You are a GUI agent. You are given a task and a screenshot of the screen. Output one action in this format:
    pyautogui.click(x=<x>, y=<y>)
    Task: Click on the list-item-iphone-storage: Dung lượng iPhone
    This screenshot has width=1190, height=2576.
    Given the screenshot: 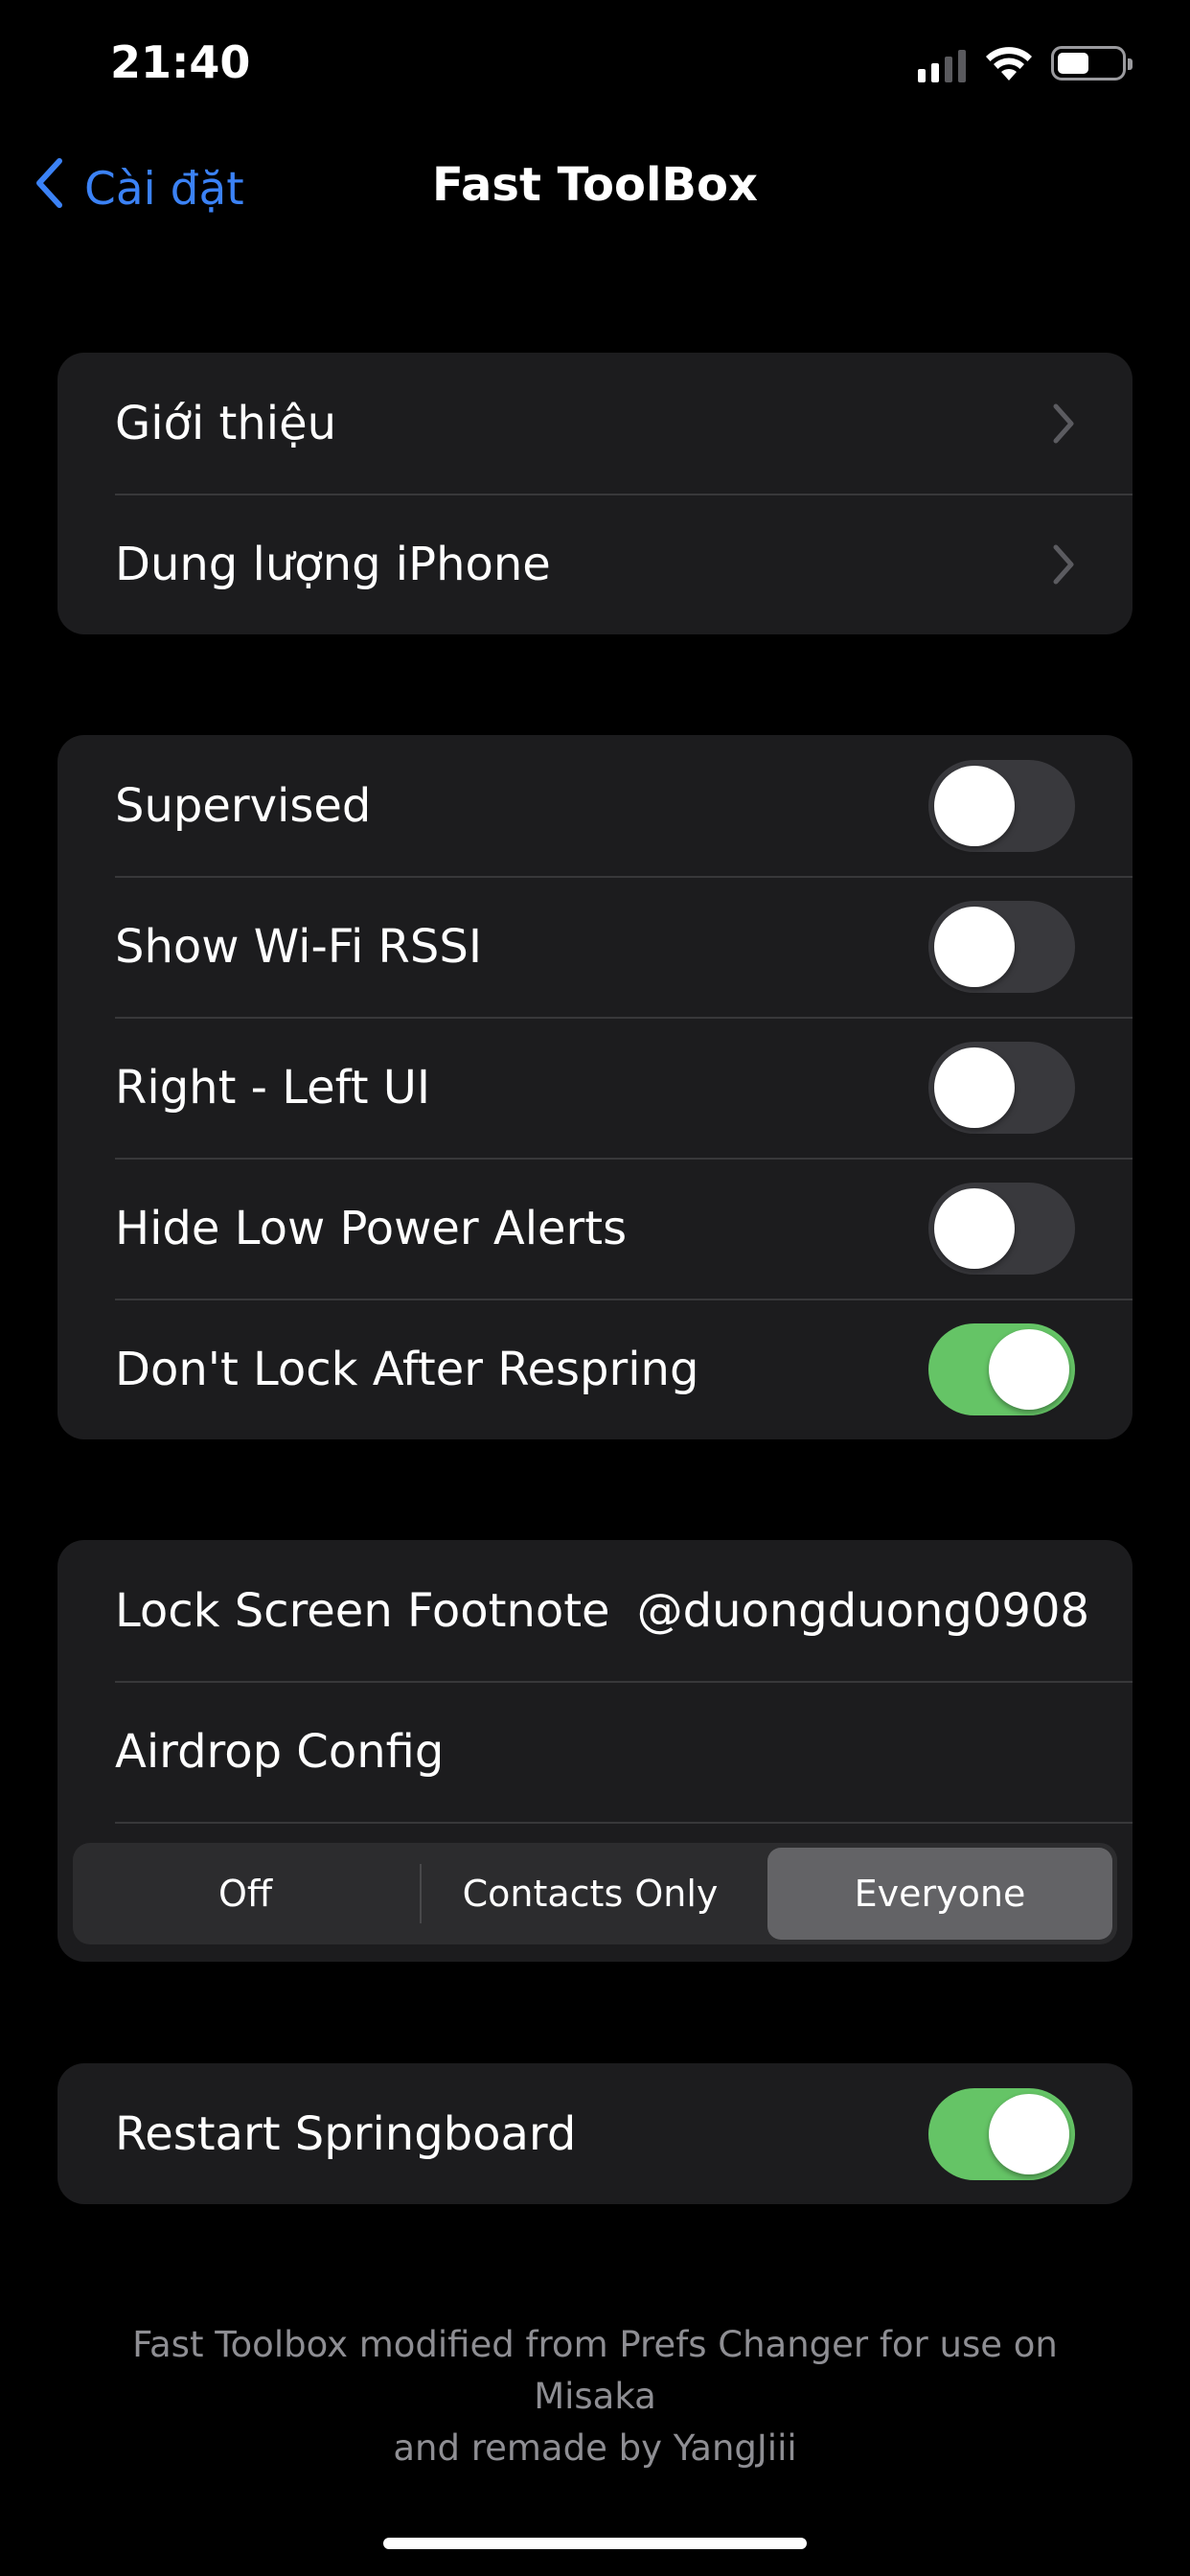 What is the action you would take?
    pyautogui.click(x=595, y=564)
    